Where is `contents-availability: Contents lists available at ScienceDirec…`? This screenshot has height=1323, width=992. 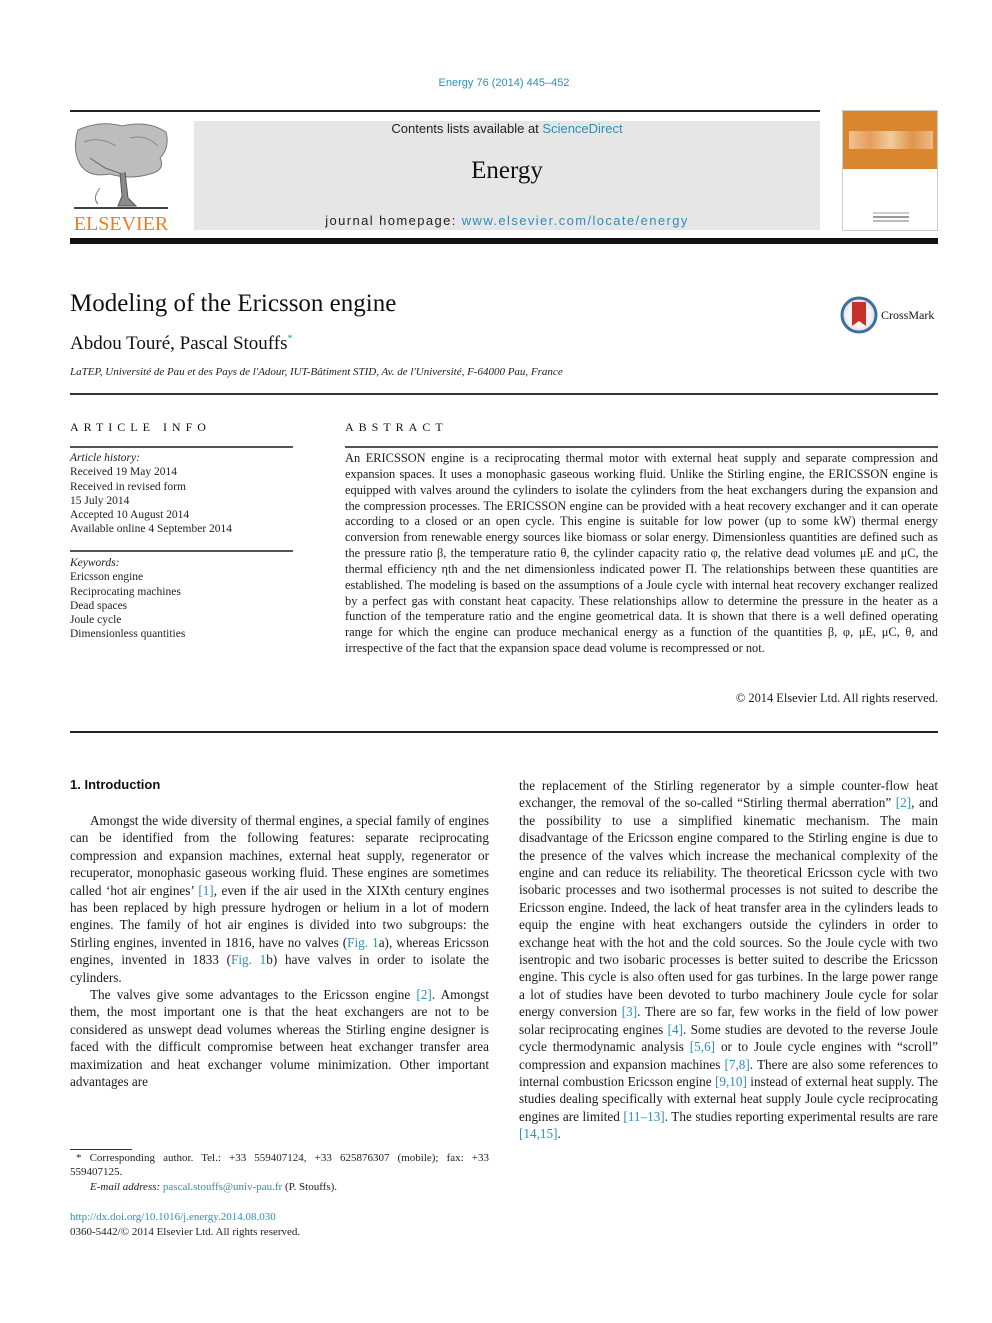
contents-availability: Contents lists available at ScienceDirec… is located at coordinates (507, 128).